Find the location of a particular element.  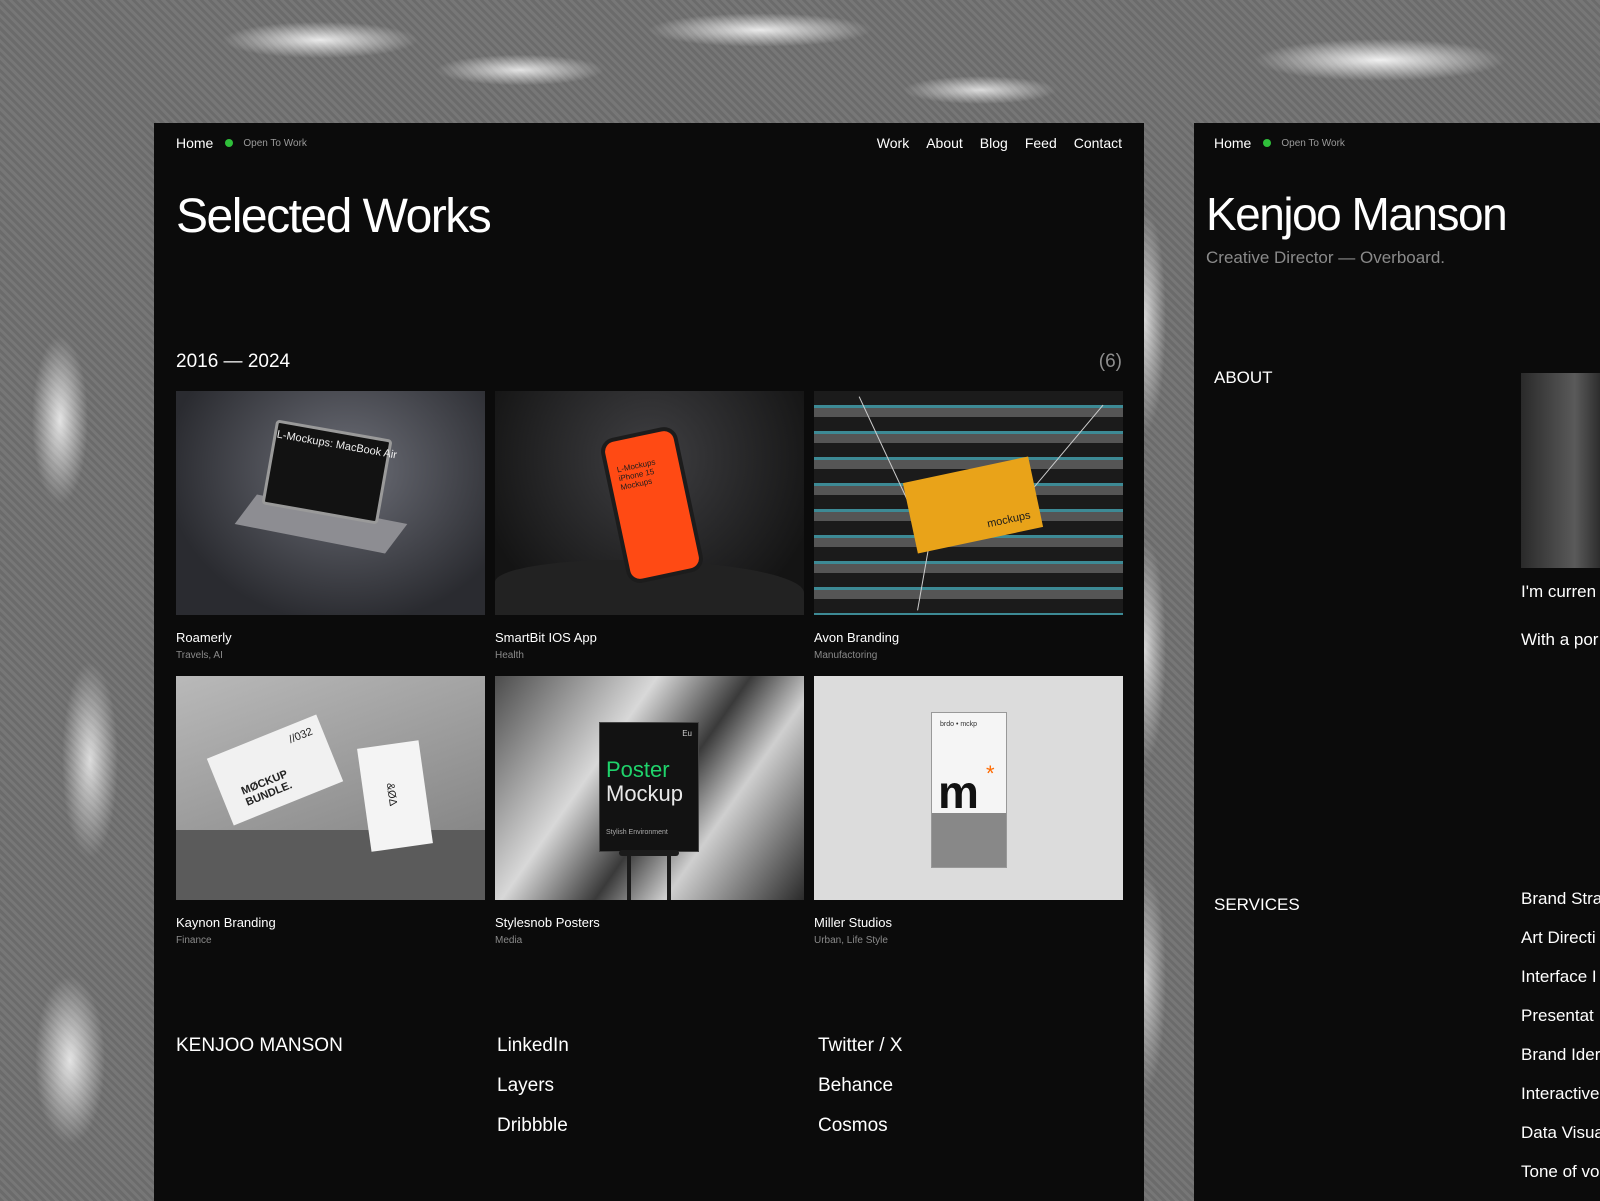

work-tags: Finance is located at coordinates (194, 940).